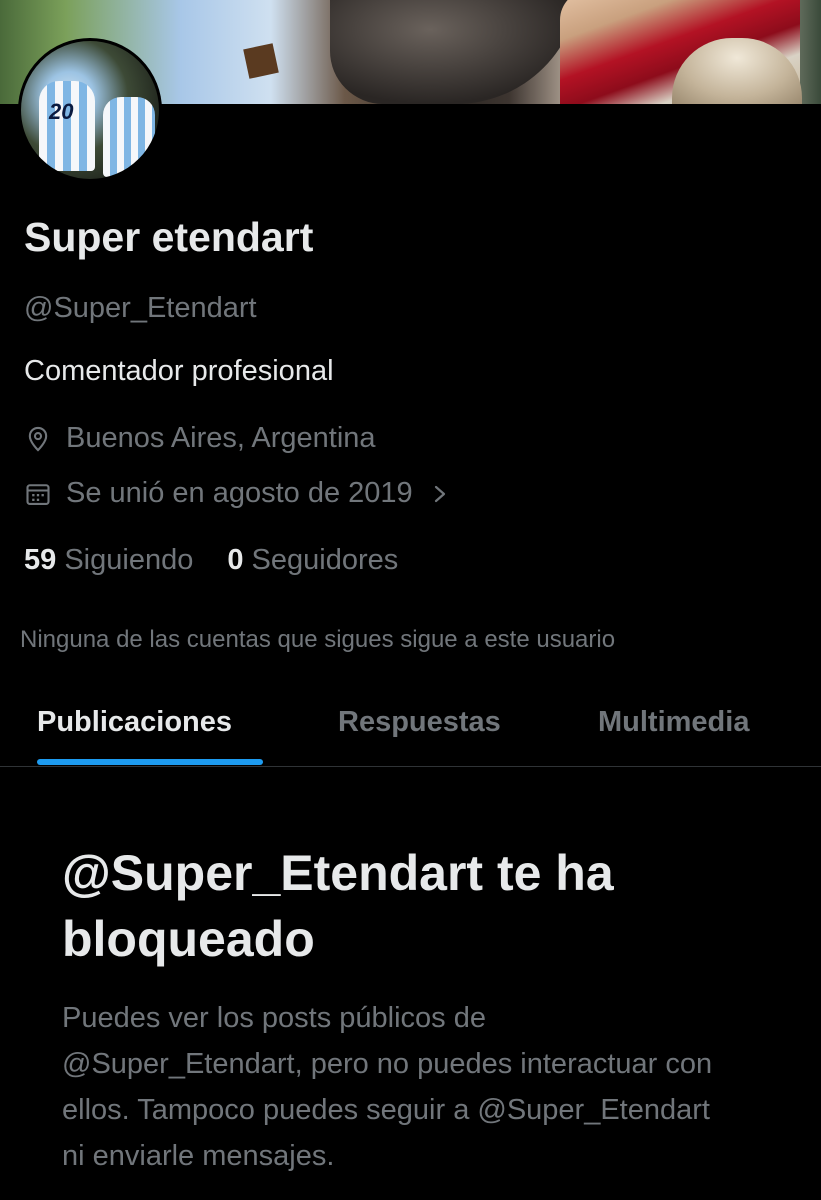  I want to click on avatar-jersey-number: 20, so click(61, 111).